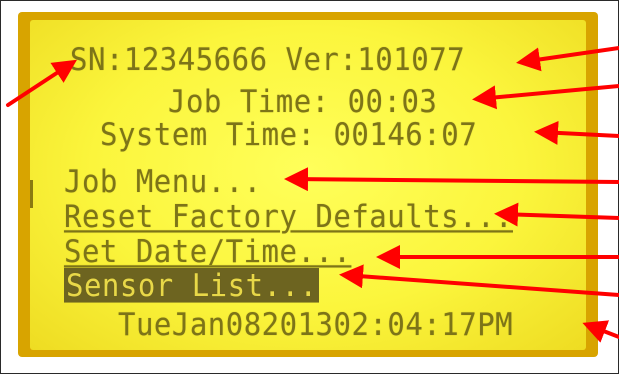  I want to click on serial-version-line: SN:12345666 Ver:101077, so click(268, 59).